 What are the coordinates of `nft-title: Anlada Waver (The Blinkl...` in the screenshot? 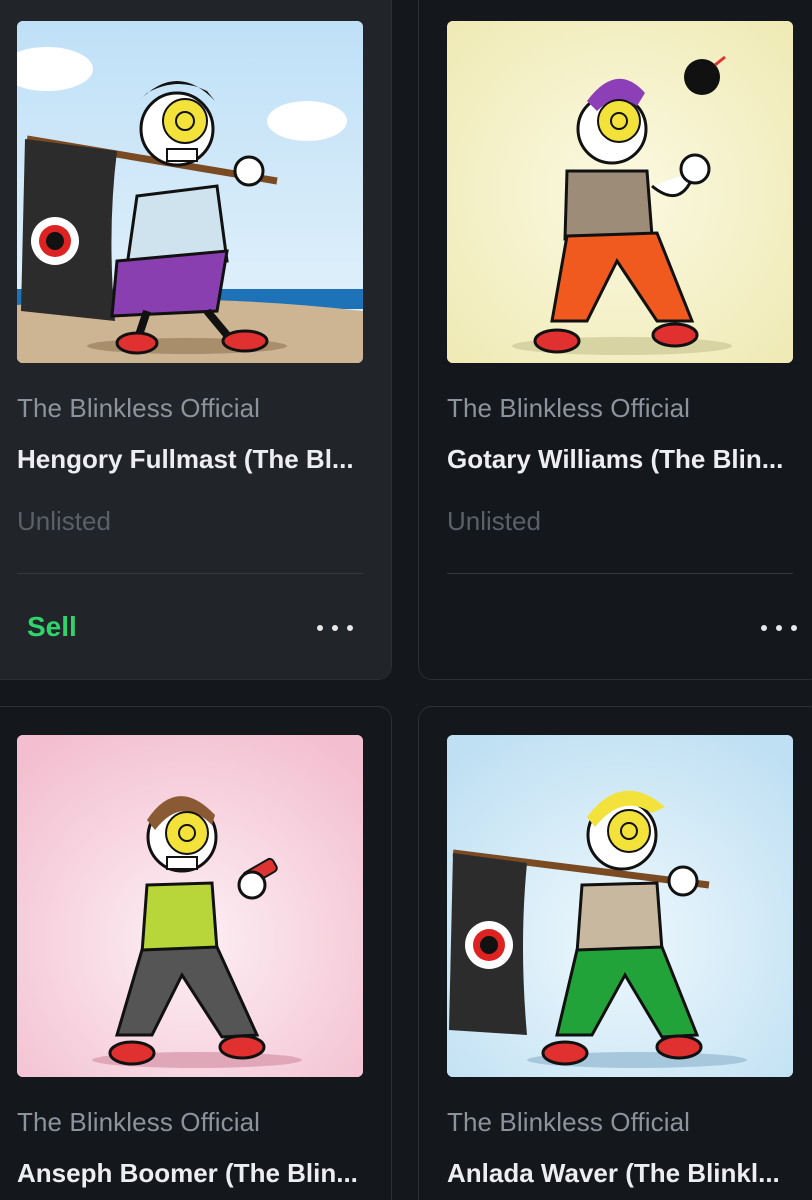 It's located at (613, 1173).